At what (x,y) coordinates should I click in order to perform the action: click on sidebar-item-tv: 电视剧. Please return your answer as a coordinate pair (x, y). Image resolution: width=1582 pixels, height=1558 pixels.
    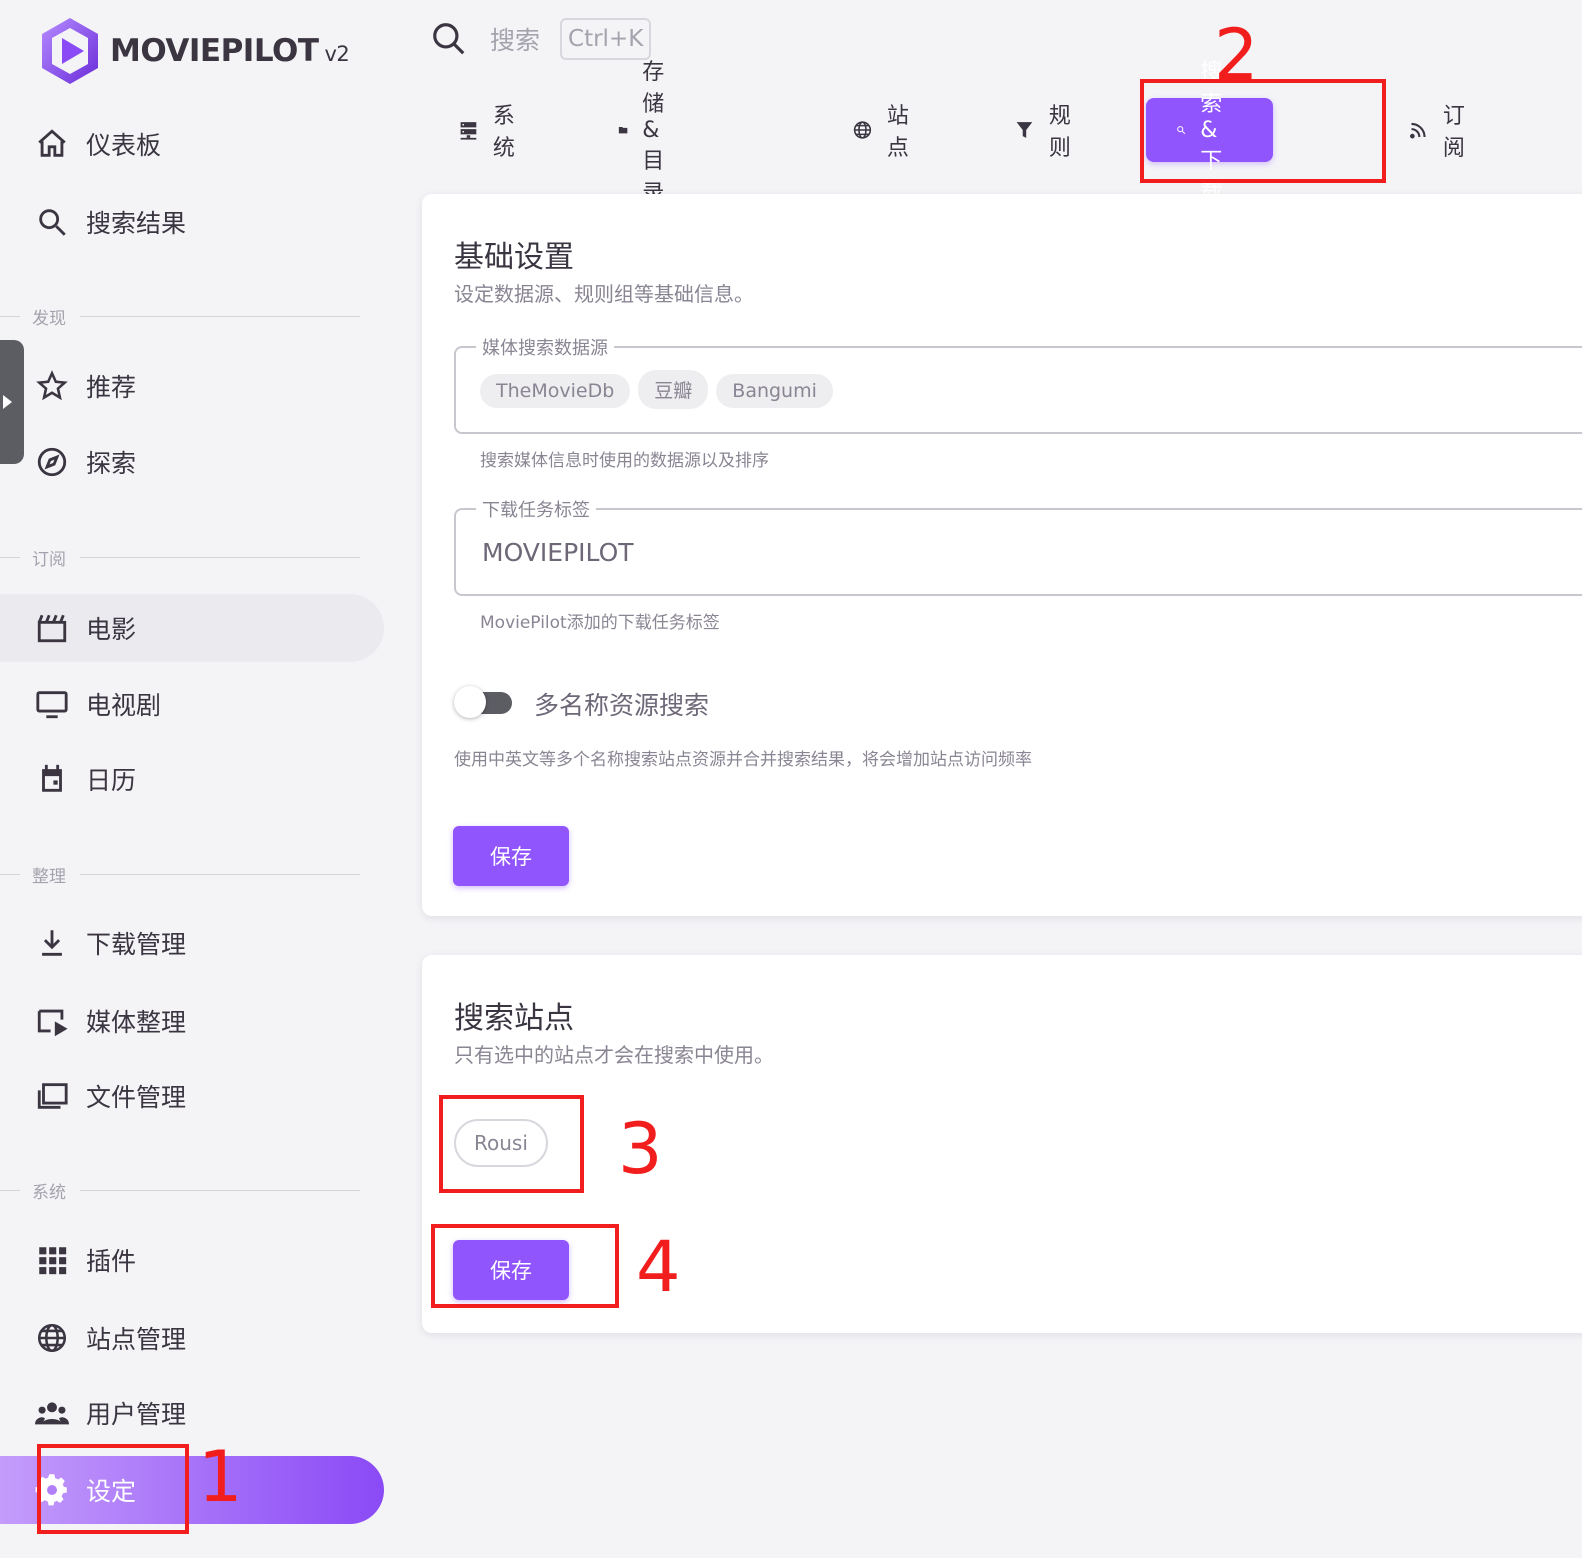
    Looking at the image, I should click on (192, 704).